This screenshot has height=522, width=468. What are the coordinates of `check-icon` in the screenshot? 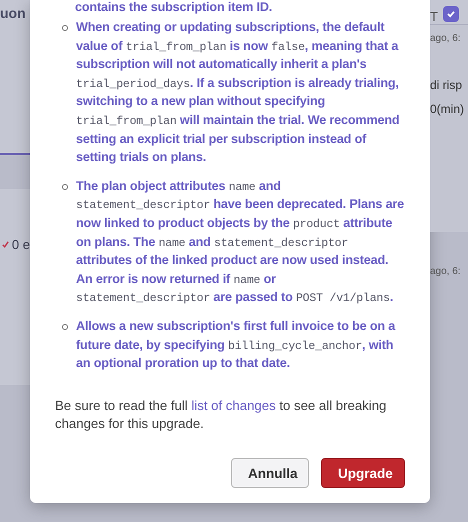 It's located at (5, 244).